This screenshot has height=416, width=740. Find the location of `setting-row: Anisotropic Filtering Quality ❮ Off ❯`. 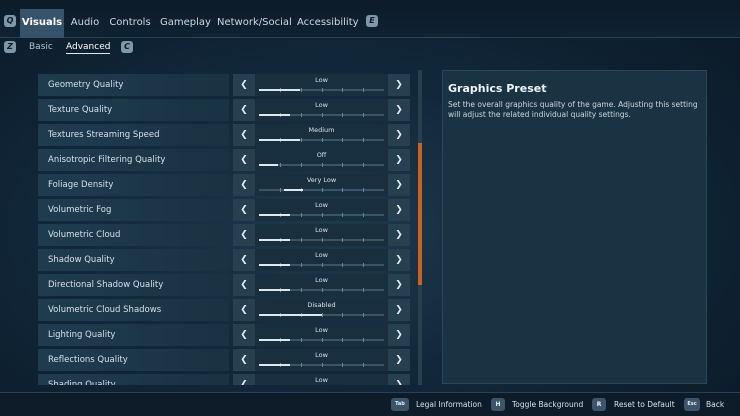

setting-row: Anisotropic Filtering Quality ❮ Off ❯ is located at coordinates (224, 160).